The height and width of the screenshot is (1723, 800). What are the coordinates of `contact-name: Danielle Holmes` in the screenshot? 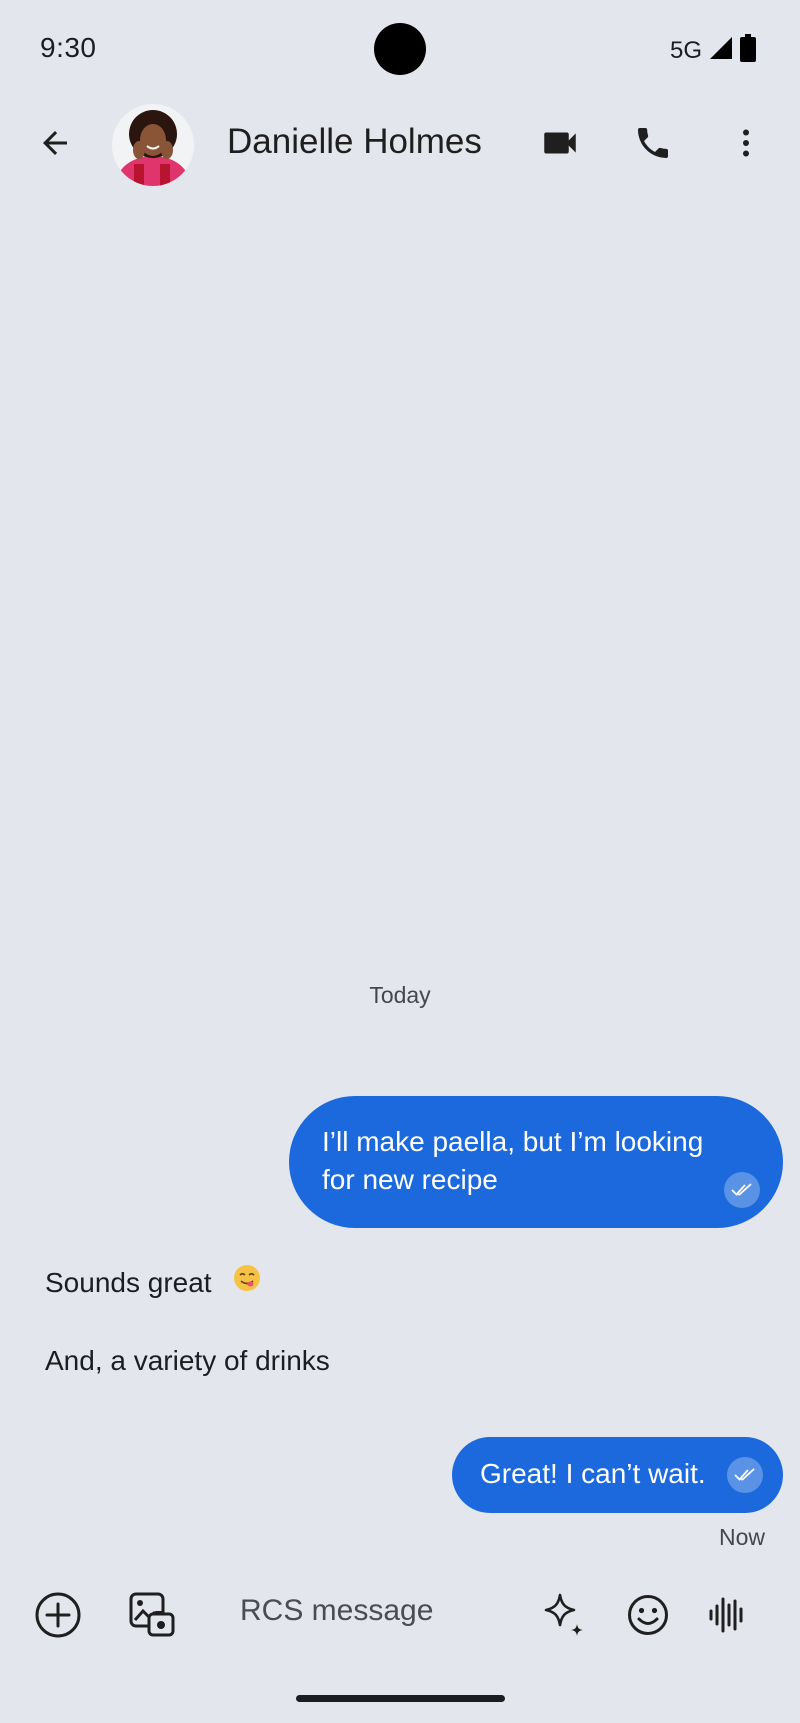 It's located at (354, 142).